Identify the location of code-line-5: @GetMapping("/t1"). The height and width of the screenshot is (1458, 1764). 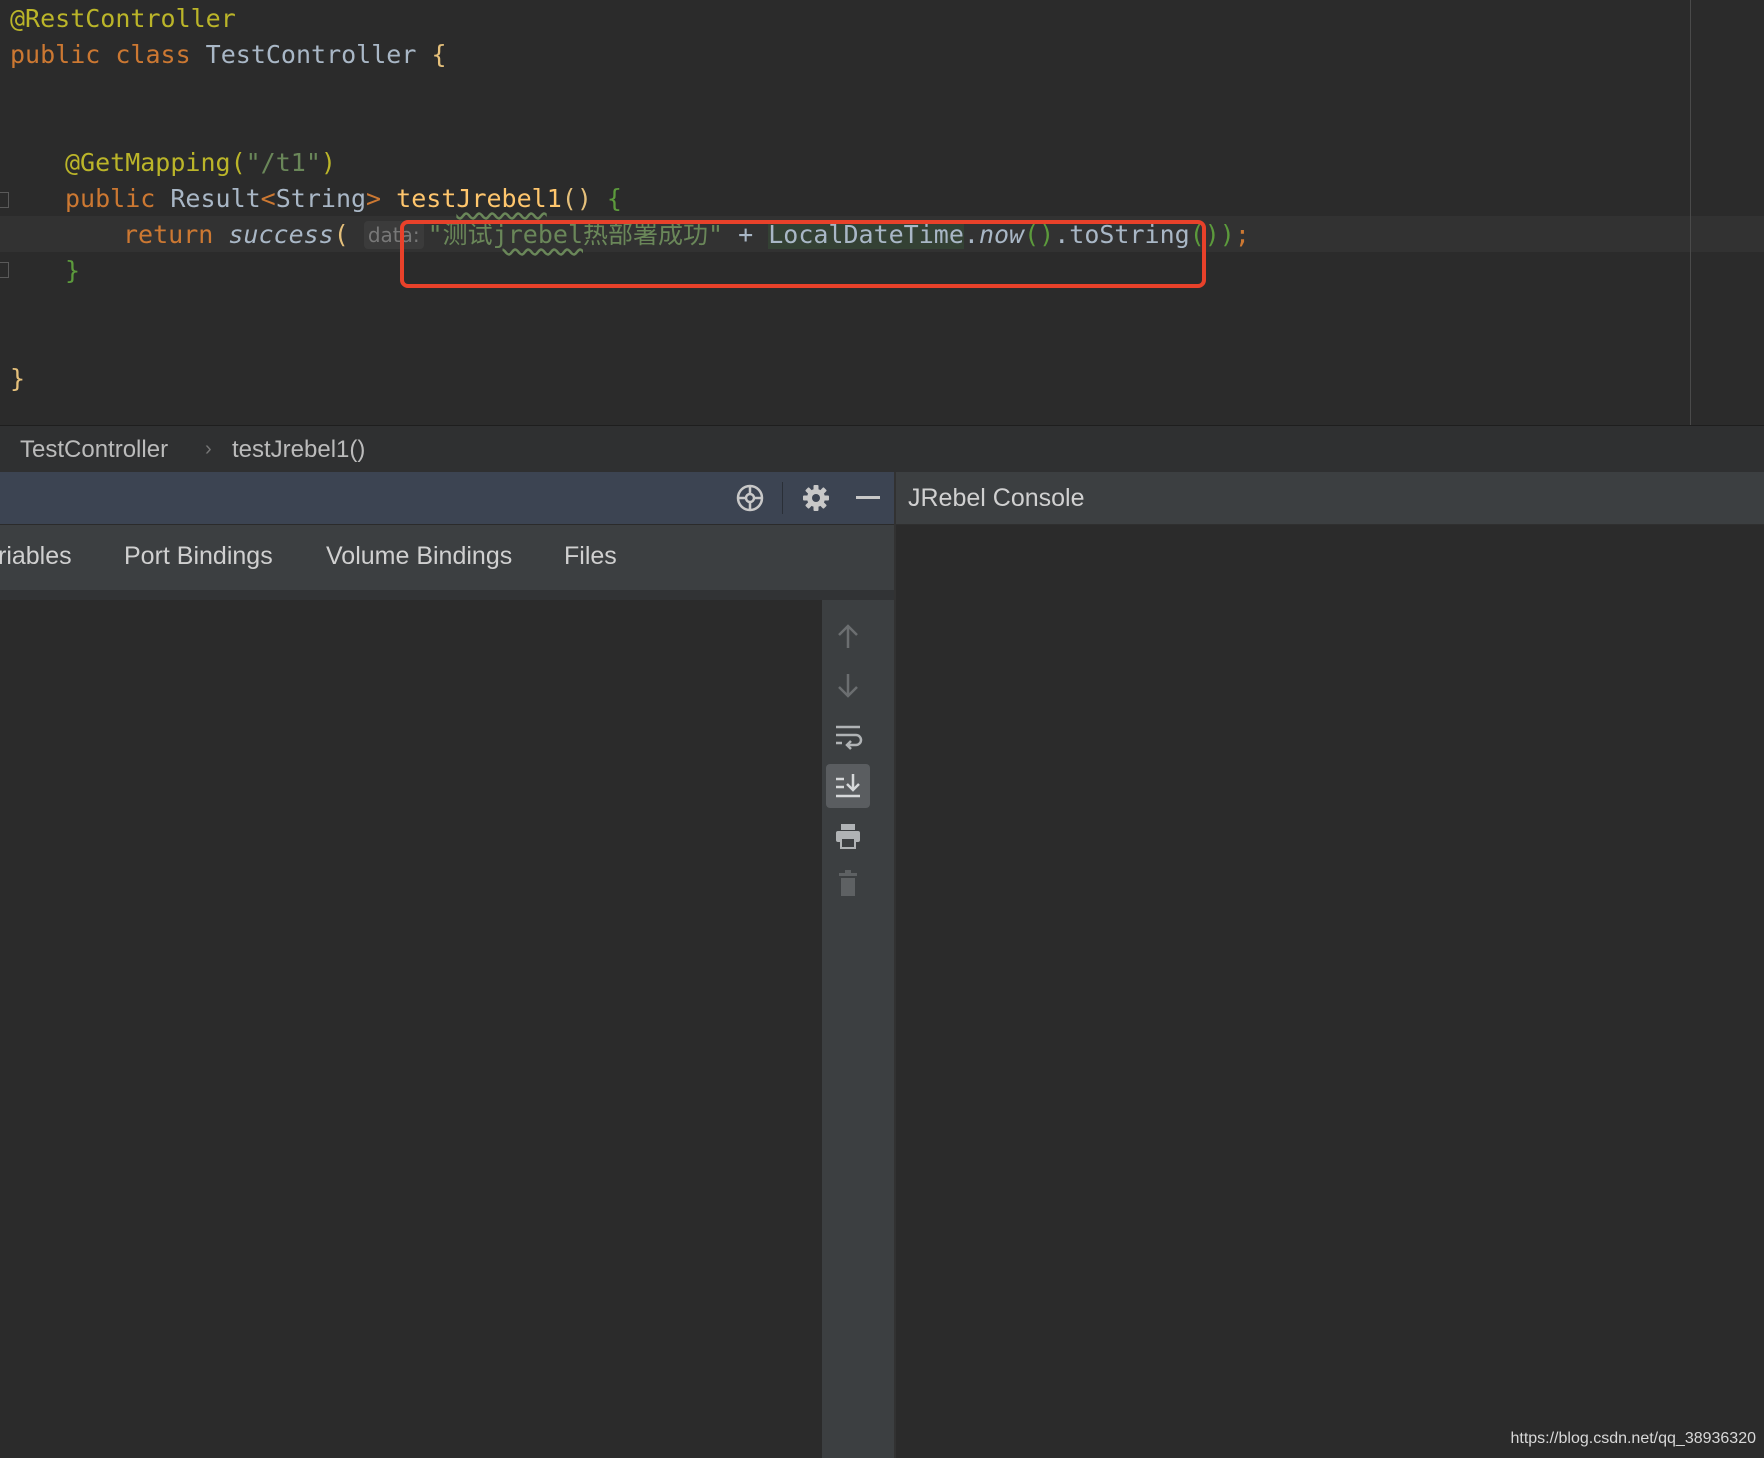
(200, 163).